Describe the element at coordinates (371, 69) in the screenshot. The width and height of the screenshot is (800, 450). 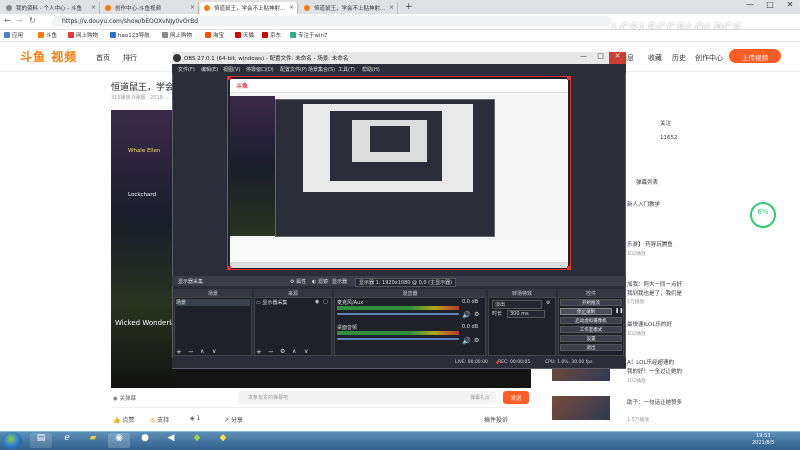
I see `menu-help: 帮助(H)` at that location.